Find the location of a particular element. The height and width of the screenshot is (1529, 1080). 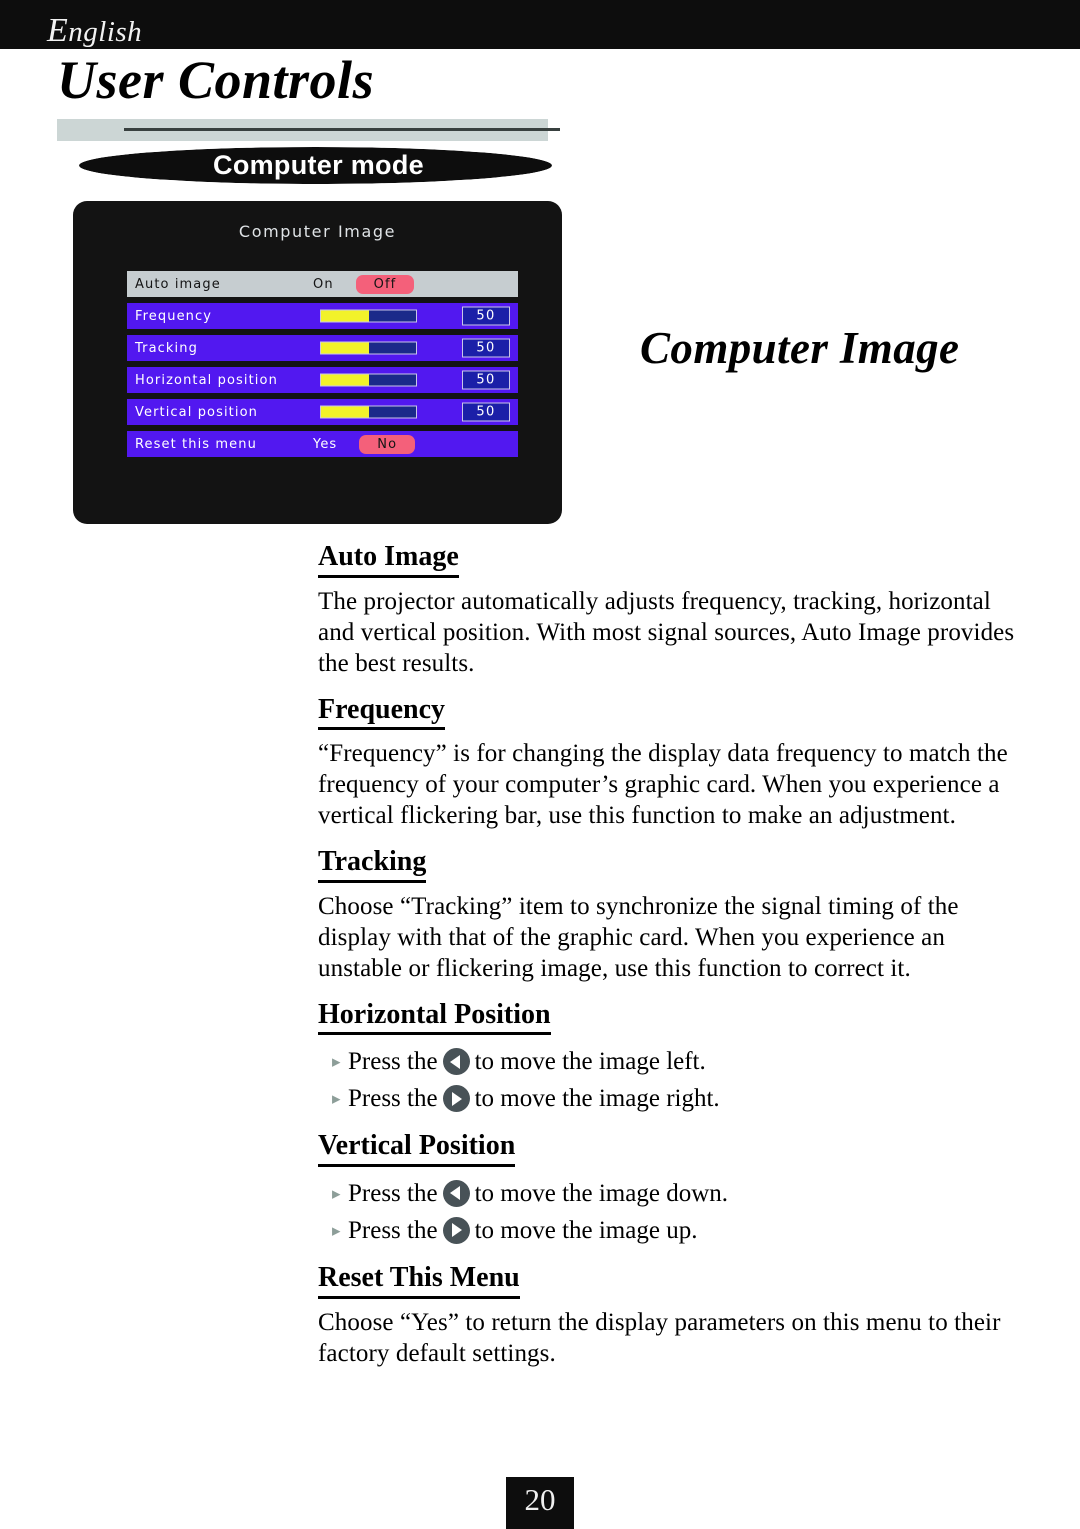

mode-banner: Computer mode is located at coordinates (315, 165).